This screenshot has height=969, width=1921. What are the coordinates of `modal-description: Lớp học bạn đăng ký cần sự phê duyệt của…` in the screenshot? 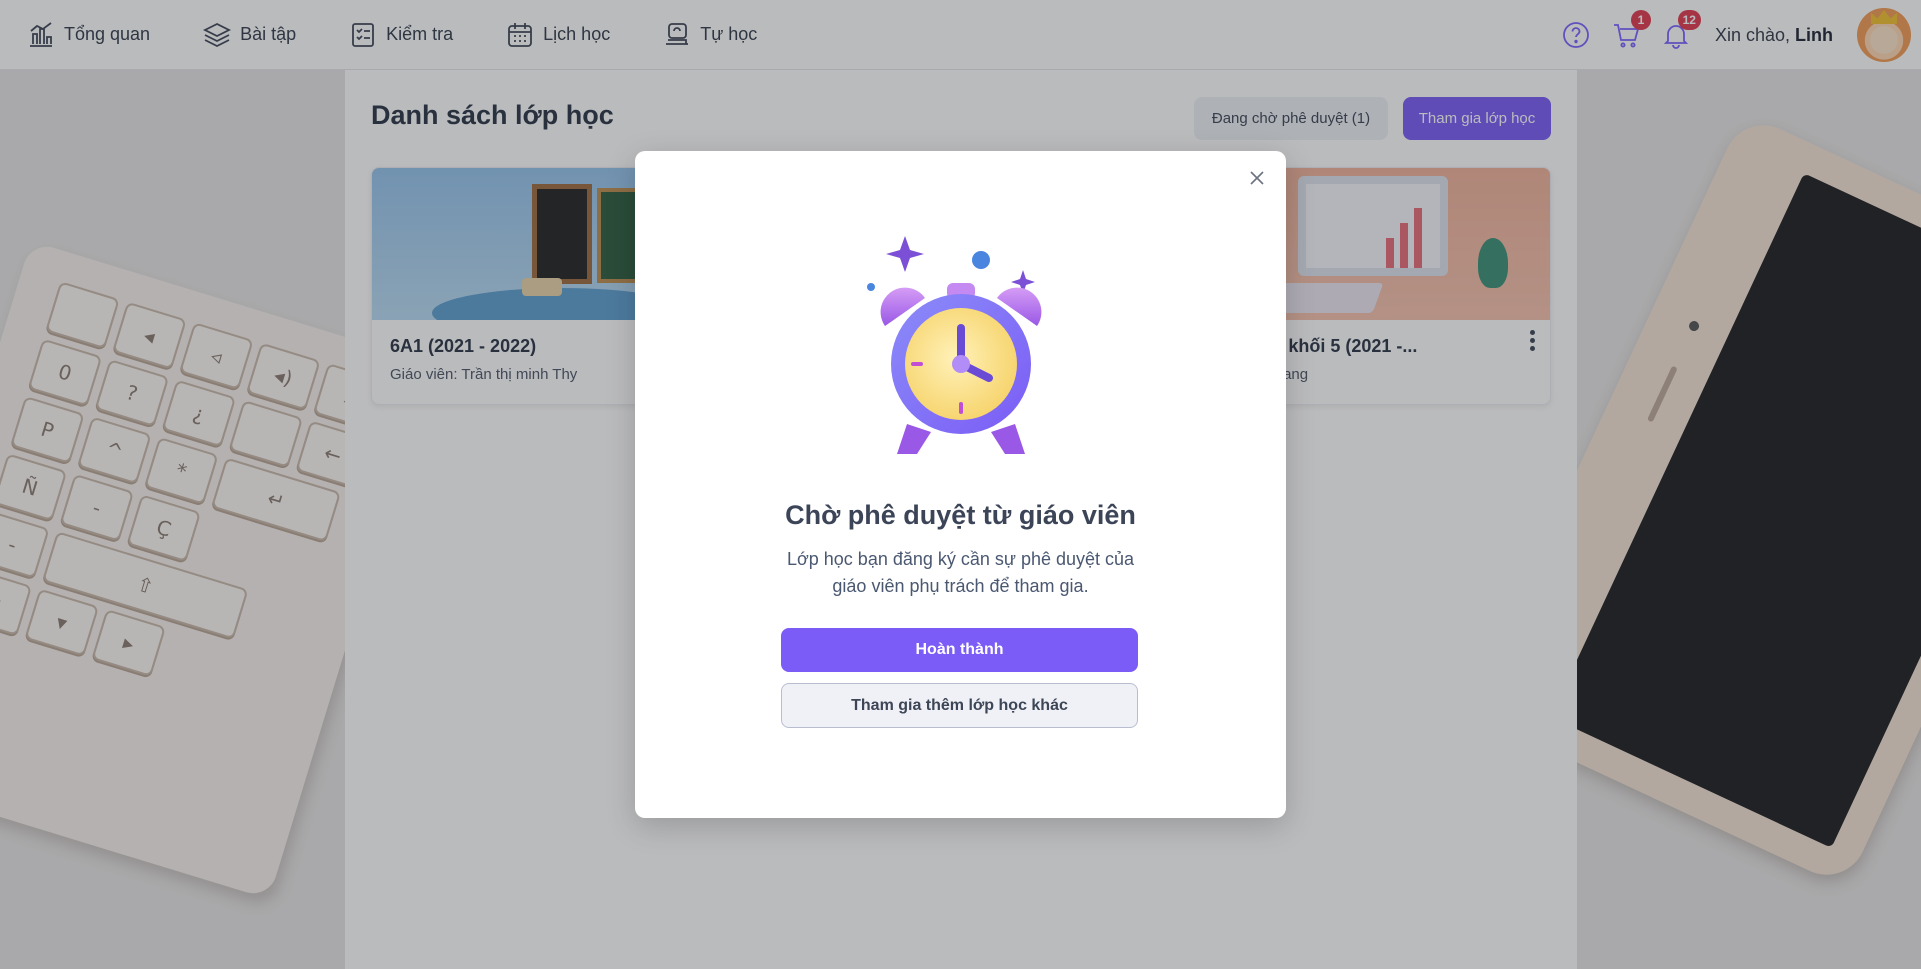 It's located at (960, 573).